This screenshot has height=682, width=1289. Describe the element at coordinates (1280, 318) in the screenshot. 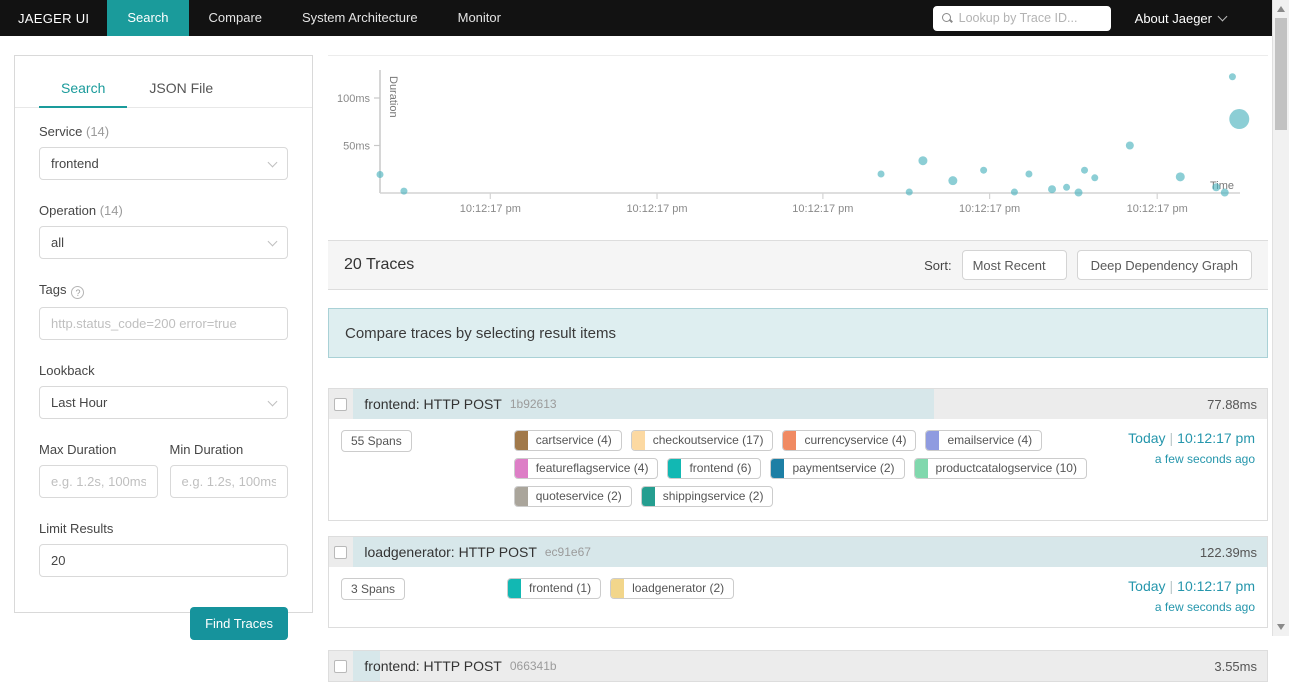

I see `page-scrollbar` at that location.